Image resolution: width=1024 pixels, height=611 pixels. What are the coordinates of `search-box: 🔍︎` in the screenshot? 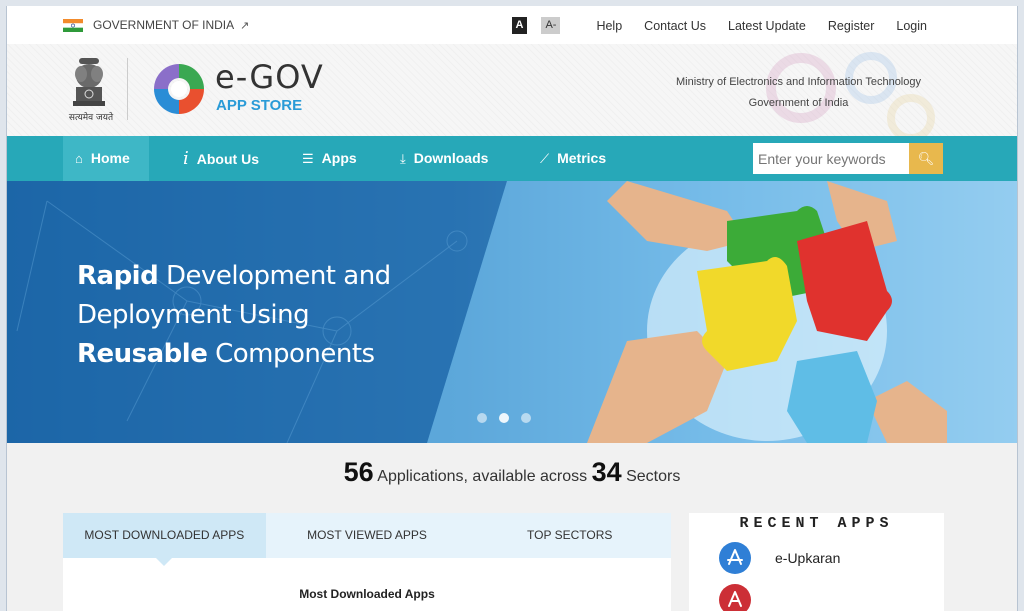 It's located at (848, 158).